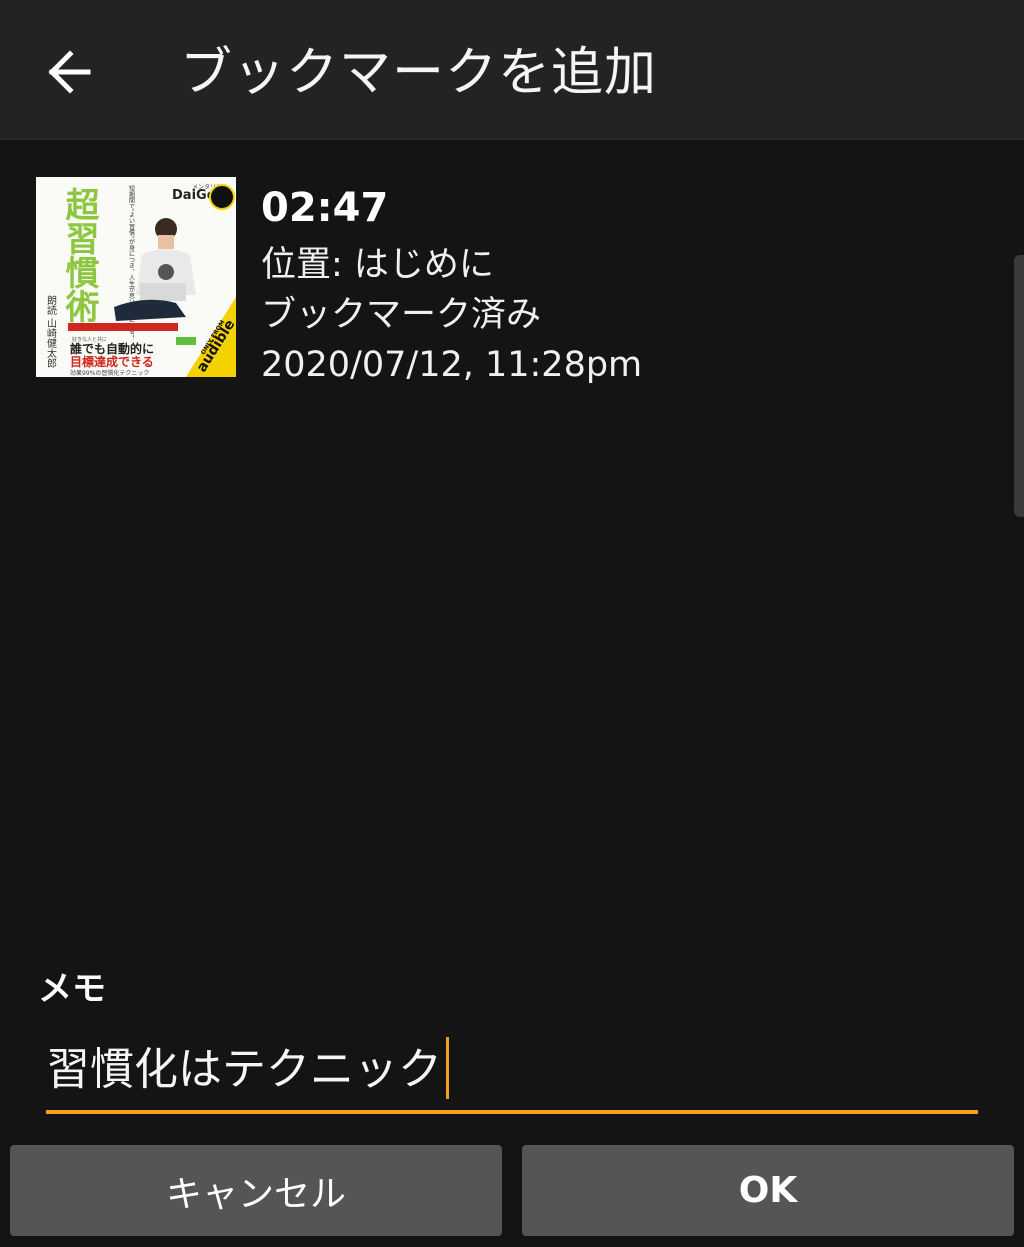 The width and height of the screenshot is (1024, 1247). I want to click on memo-text: 習慣化はテクニック, so click(244, 1069).